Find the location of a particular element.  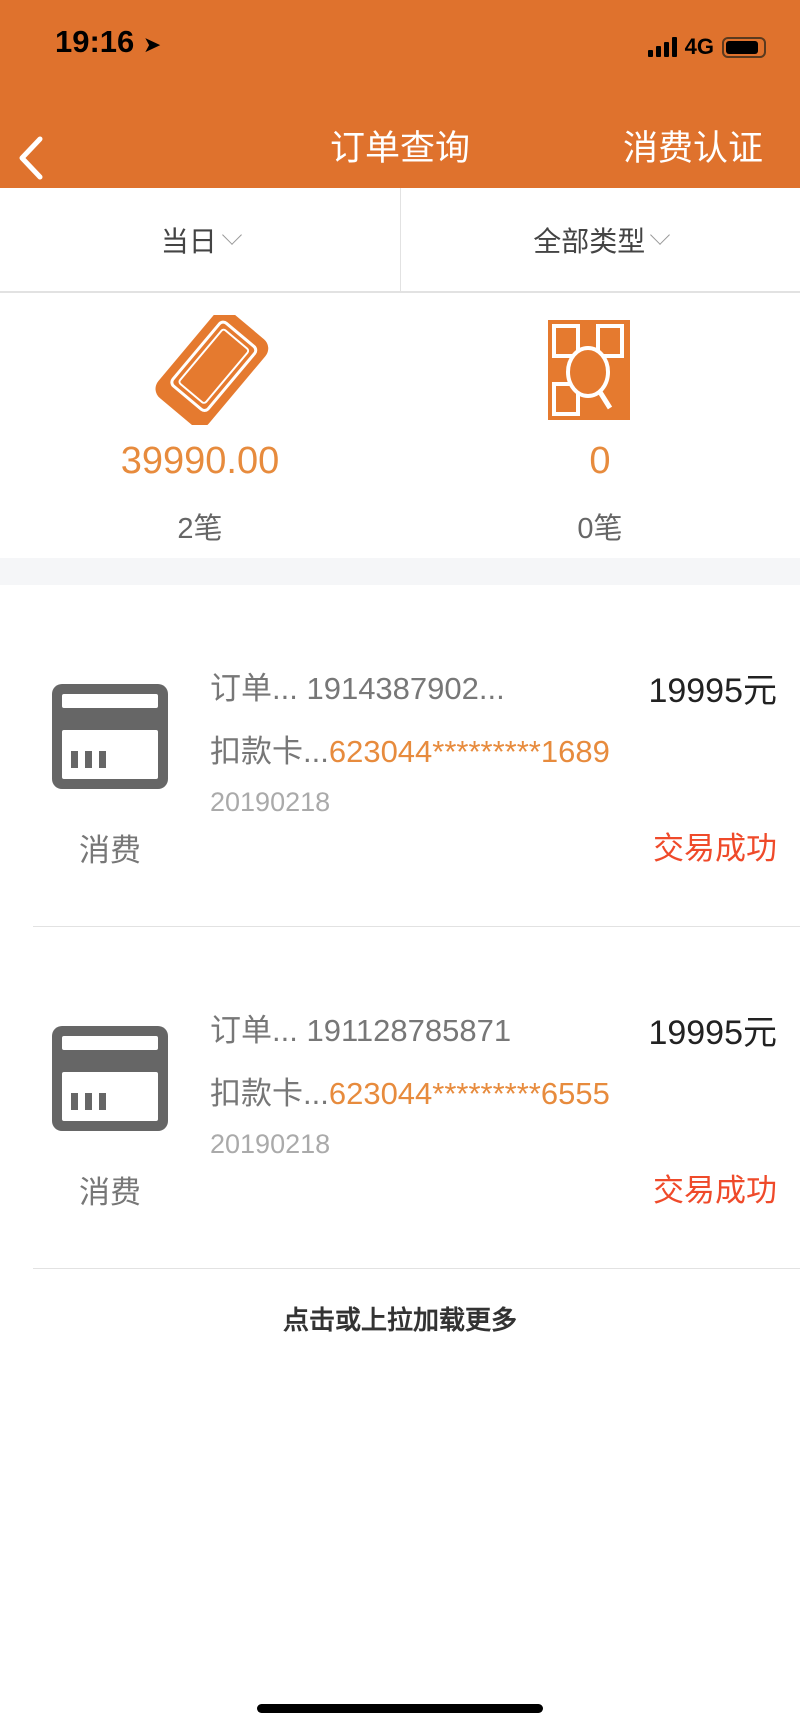

filter-bar: 当日 全部类型 is located at coordinates (400, 240).